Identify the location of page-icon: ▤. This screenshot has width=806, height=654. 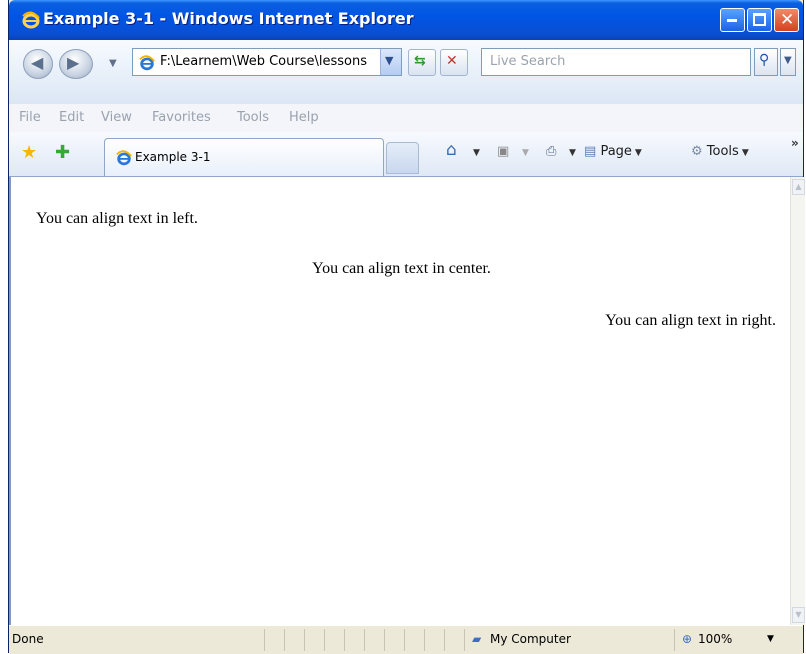
(590, 151).